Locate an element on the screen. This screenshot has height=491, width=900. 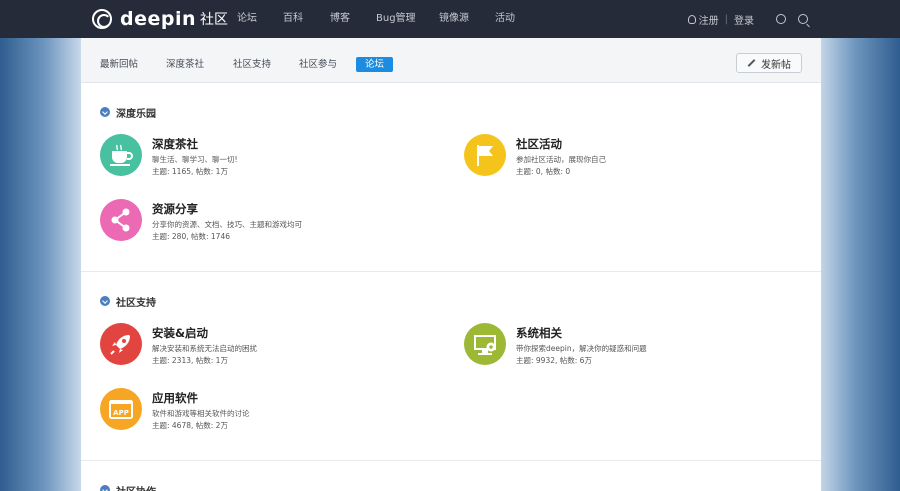
account-area: 注册 | 登录 is located at coordinates (747, 19).